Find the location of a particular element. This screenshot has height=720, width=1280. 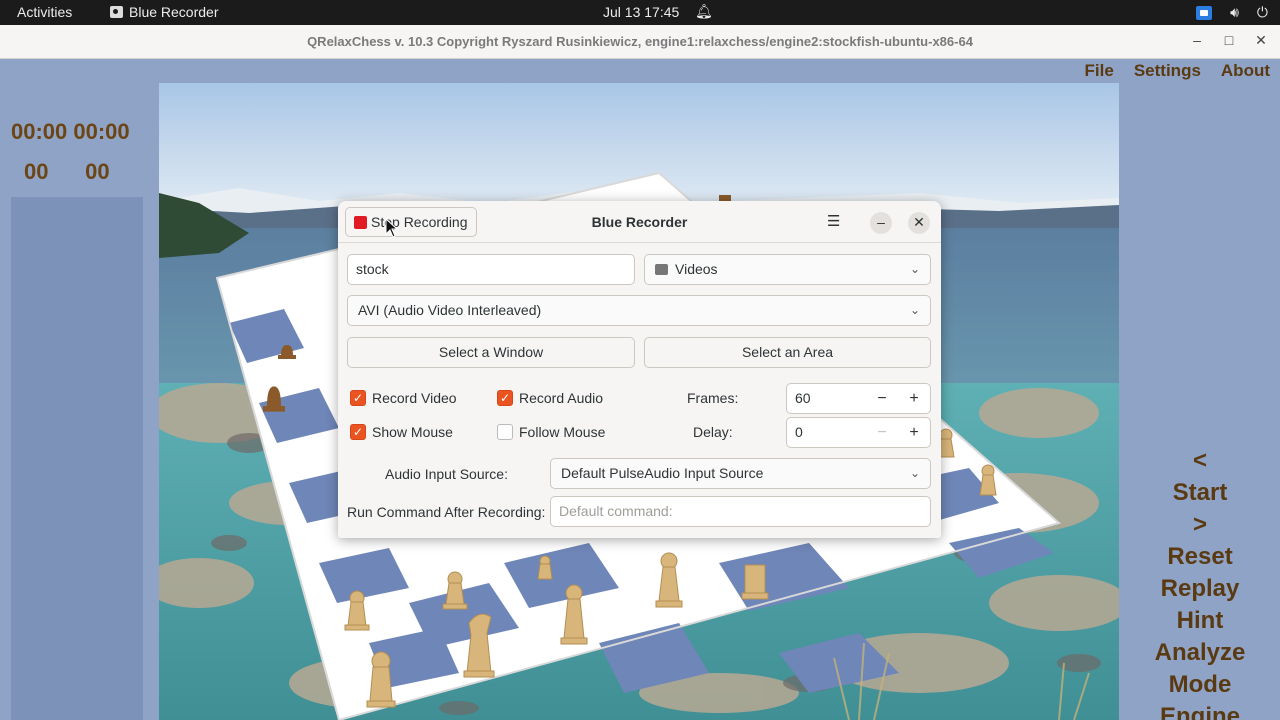

reset-button: Reset is located at coordinates (1200, 557).